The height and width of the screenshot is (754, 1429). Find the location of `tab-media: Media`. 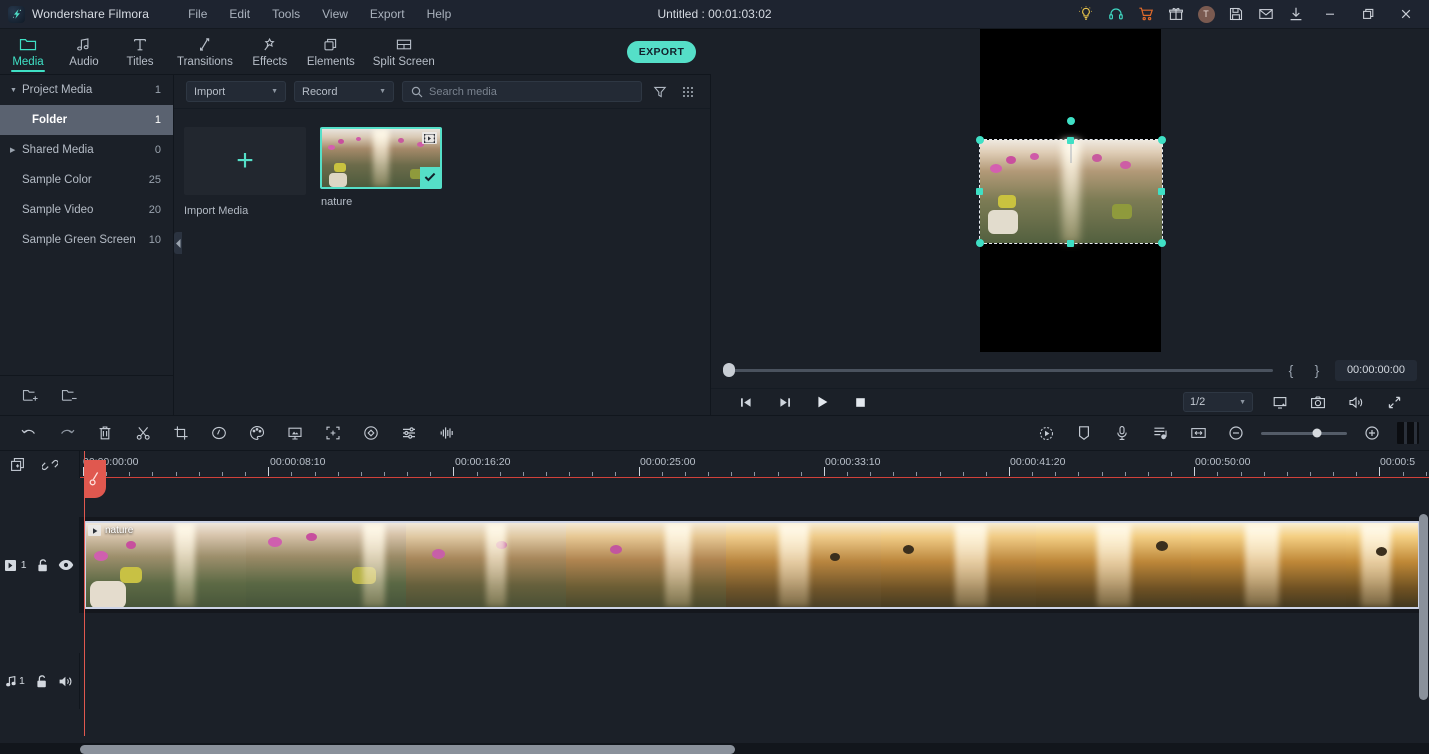

tab-media: Media is located at coordinates (28, 52).